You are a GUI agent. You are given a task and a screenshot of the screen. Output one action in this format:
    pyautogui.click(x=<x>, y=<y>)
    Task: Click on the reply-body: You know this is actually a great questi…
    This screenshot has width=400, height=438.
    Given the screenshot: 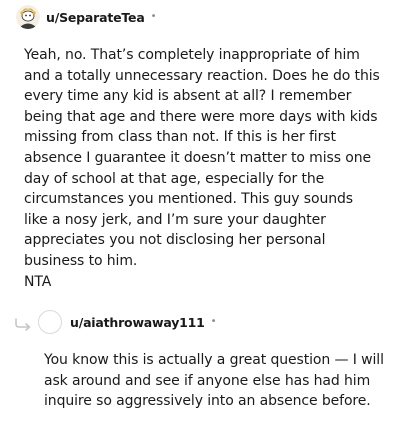 What is the action you would take?
    pyautogui.click(x=214, y=381)
    